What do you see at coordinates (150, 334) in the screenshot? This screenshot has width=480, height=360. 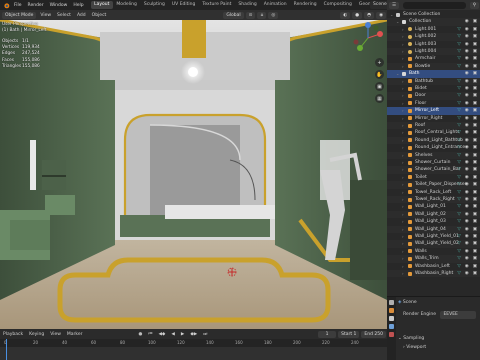 I see `jump-start-icon: ⏮` at bounding box center [150, 334].